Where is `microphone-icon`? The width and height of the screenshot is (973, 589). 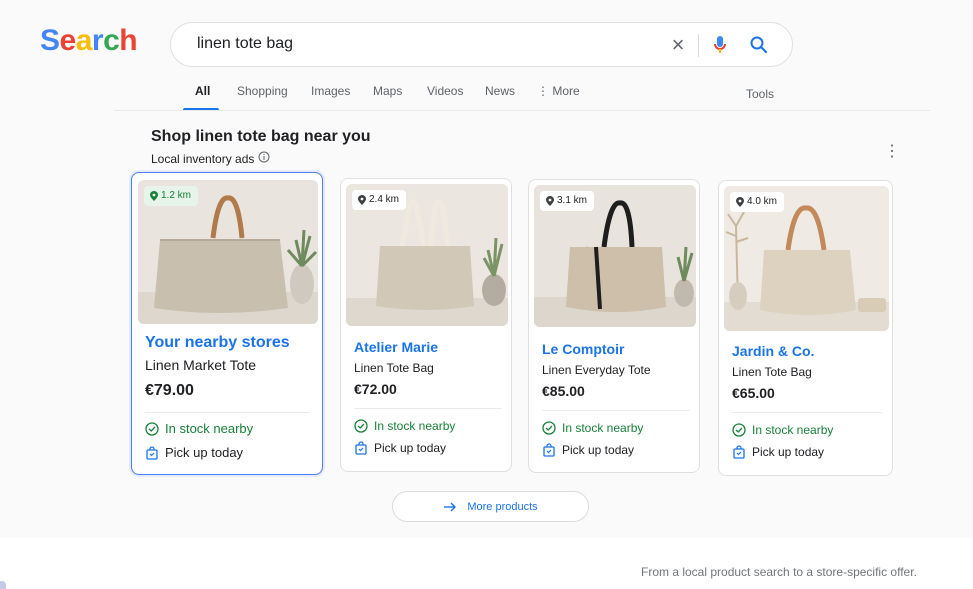 microphone-icon is located at coordinates (720, 45).